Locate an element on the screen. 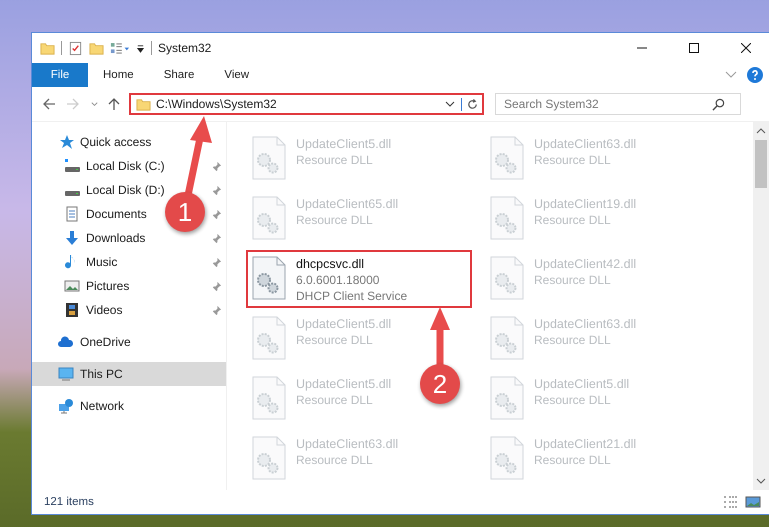 The height and width of the screenshot is (527, 769). nav-item: Videos is located at coordinates (79, 310).